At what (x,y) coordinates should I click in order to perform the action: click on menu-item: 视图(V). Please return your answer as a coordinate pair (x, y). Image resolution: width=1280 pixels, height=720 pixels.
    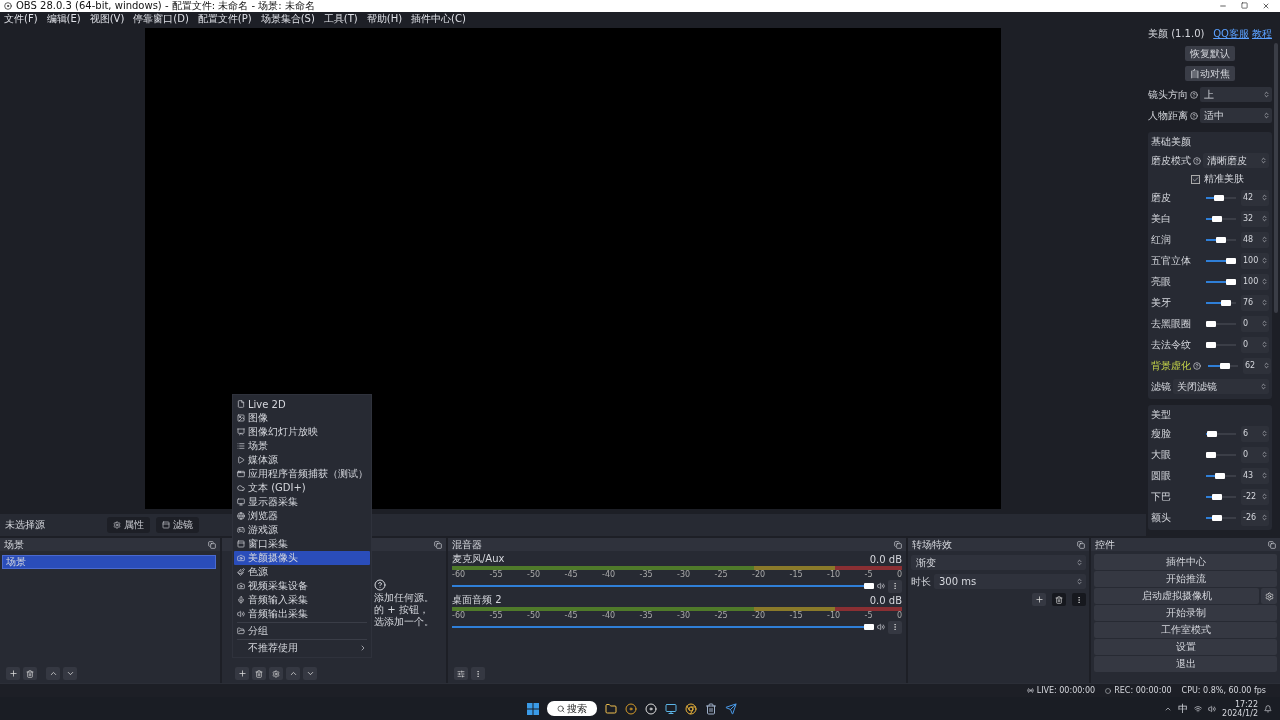
    Looking at the image, I should click on (107, 18).